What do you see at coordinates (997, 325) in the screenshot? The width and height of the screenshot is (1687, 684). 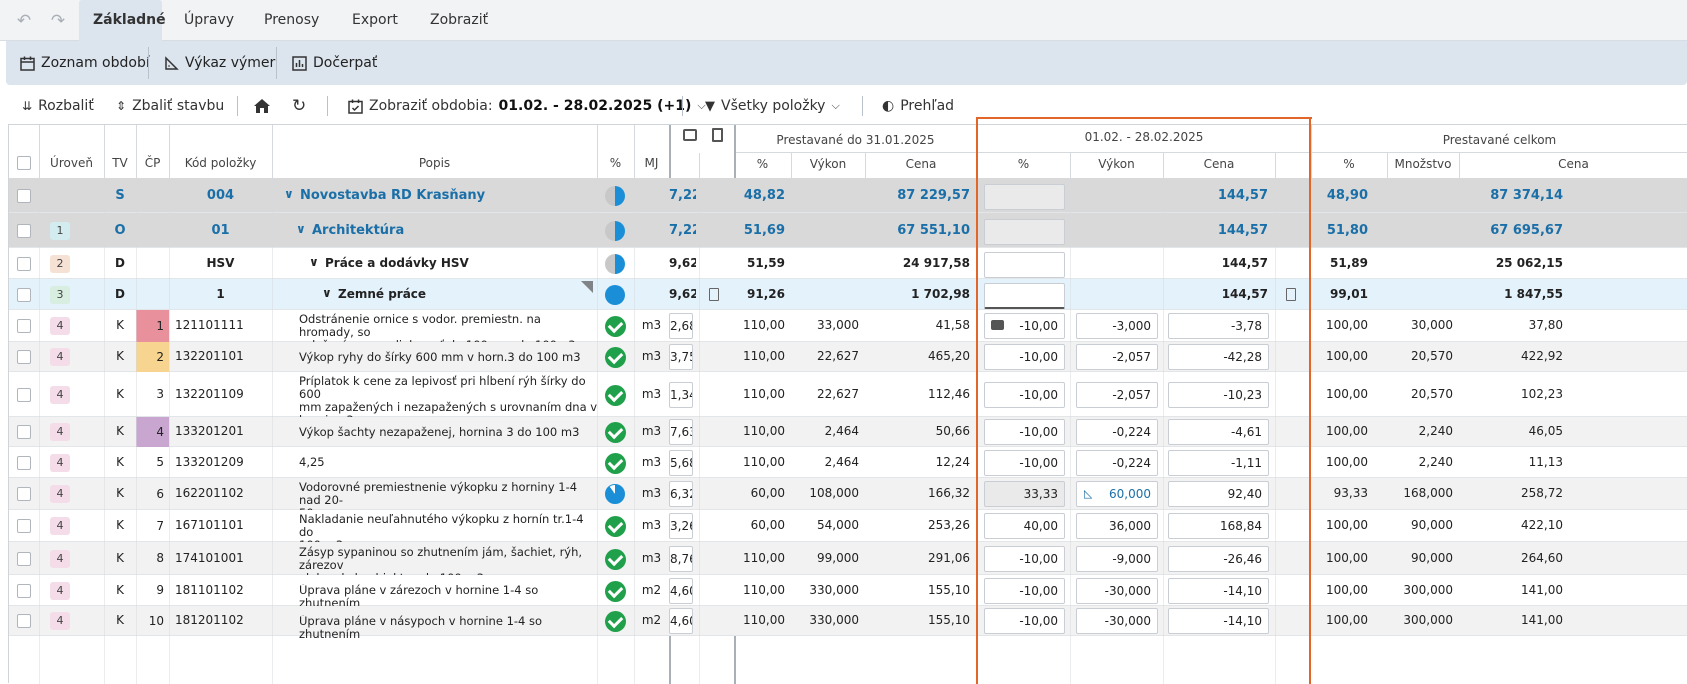 I see `comment-icon` at bounding box center [997, 325].